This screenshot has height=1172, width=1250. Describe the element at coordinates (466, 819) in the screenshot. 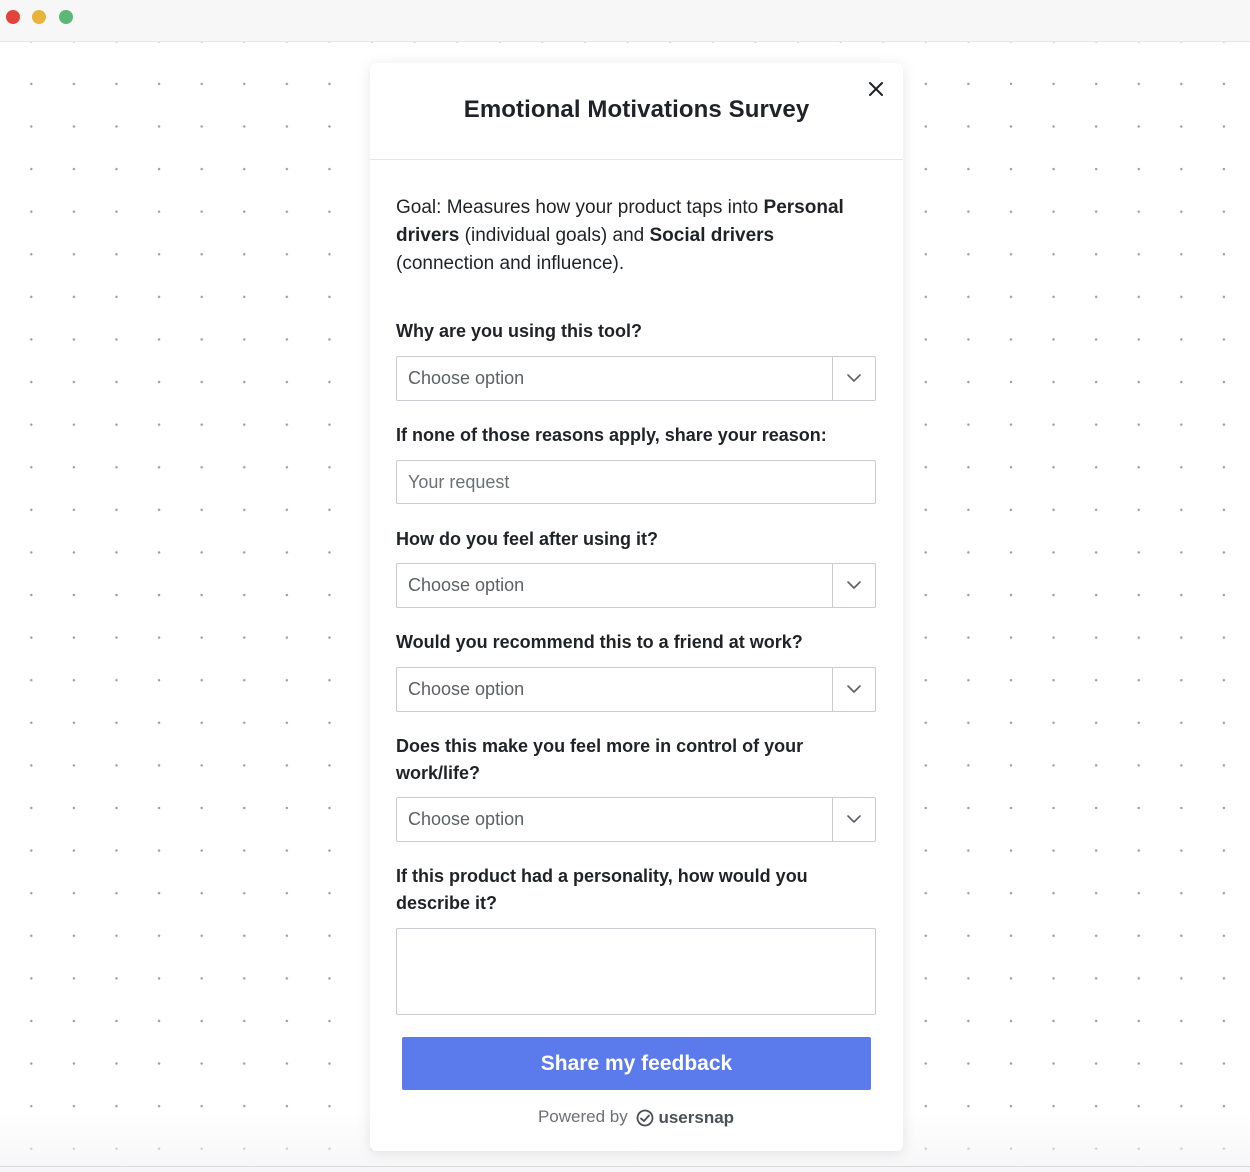

I see `question-5-select-value: Choose option` at that location.